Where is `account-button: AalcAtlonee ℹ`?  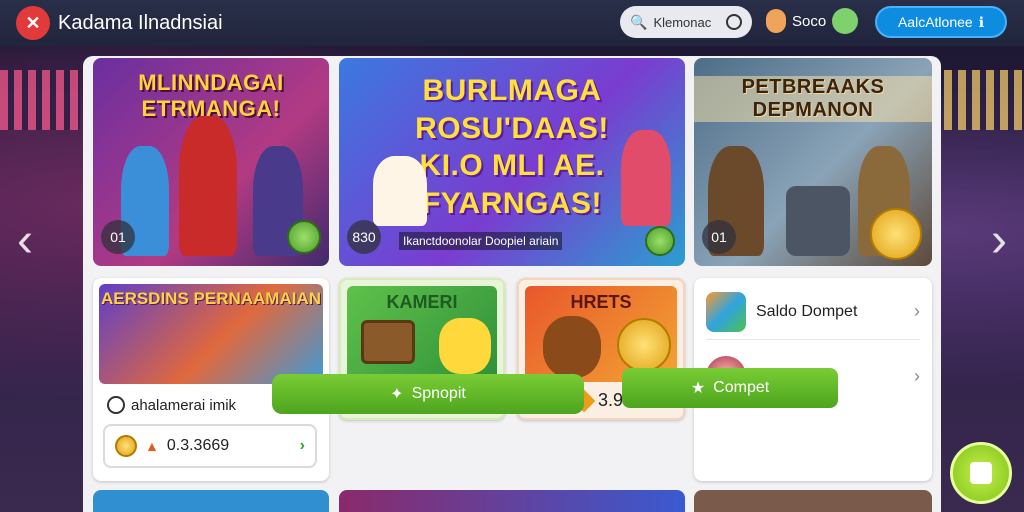
account-button: AalcAtlonee ℹ is located at coordinates (941, 22).